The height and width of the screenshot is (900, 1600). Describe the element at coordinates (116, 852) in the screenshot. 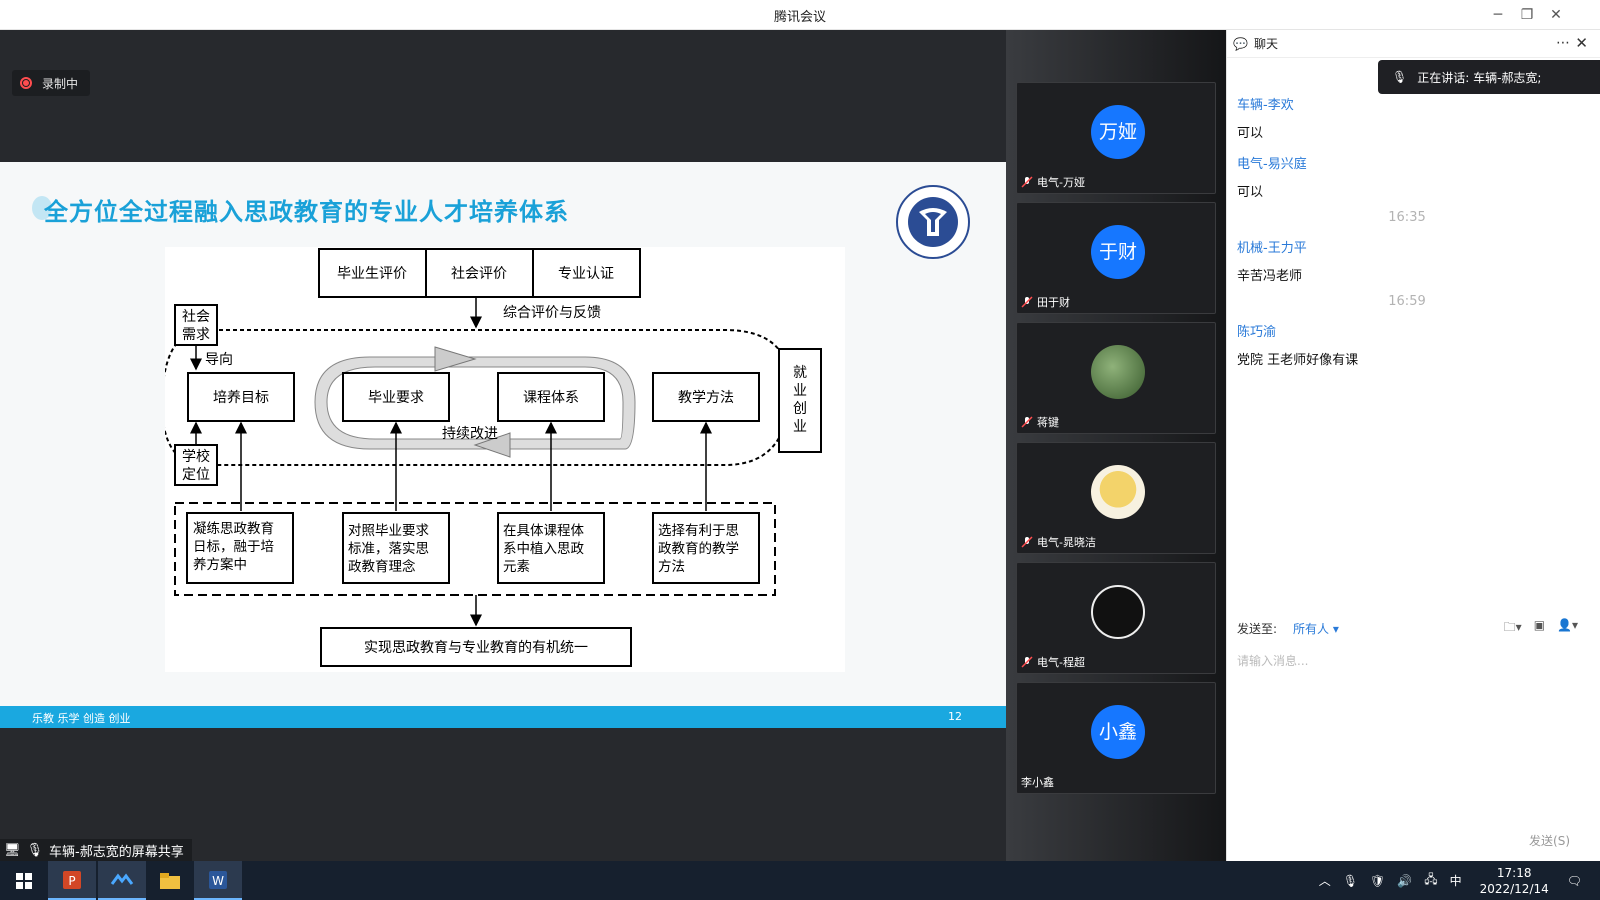

I see `sharer-name: 车辆-郝志宽的屏幕共享` at that location.